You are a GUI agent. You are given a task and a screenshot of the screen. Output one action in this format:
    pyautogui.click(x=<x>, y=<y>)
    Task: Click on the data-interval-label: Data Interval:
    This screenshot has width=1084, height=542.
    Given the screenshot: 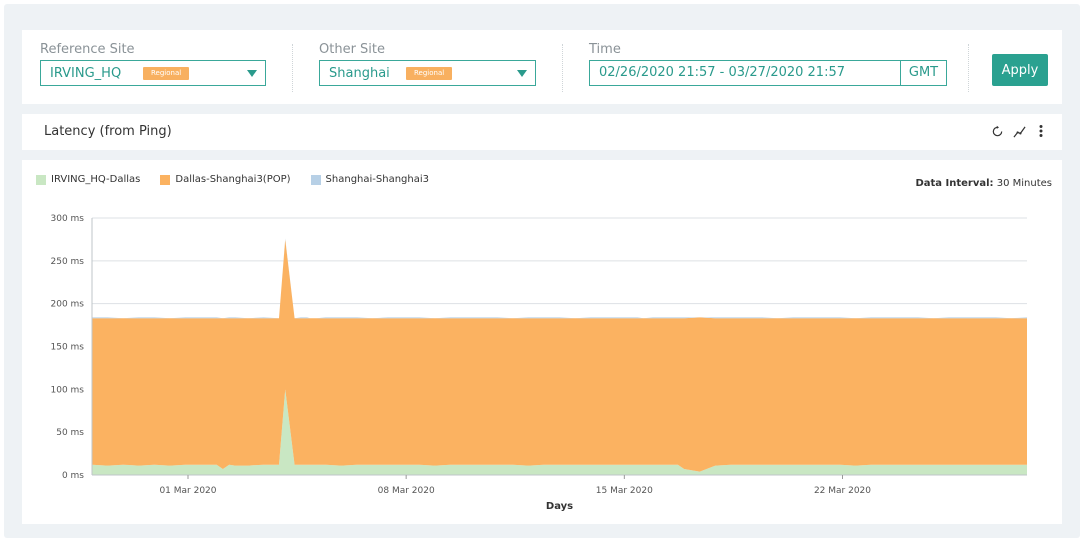 What is the action you would take?
    pyautogui.click(x=954, y=183)
    